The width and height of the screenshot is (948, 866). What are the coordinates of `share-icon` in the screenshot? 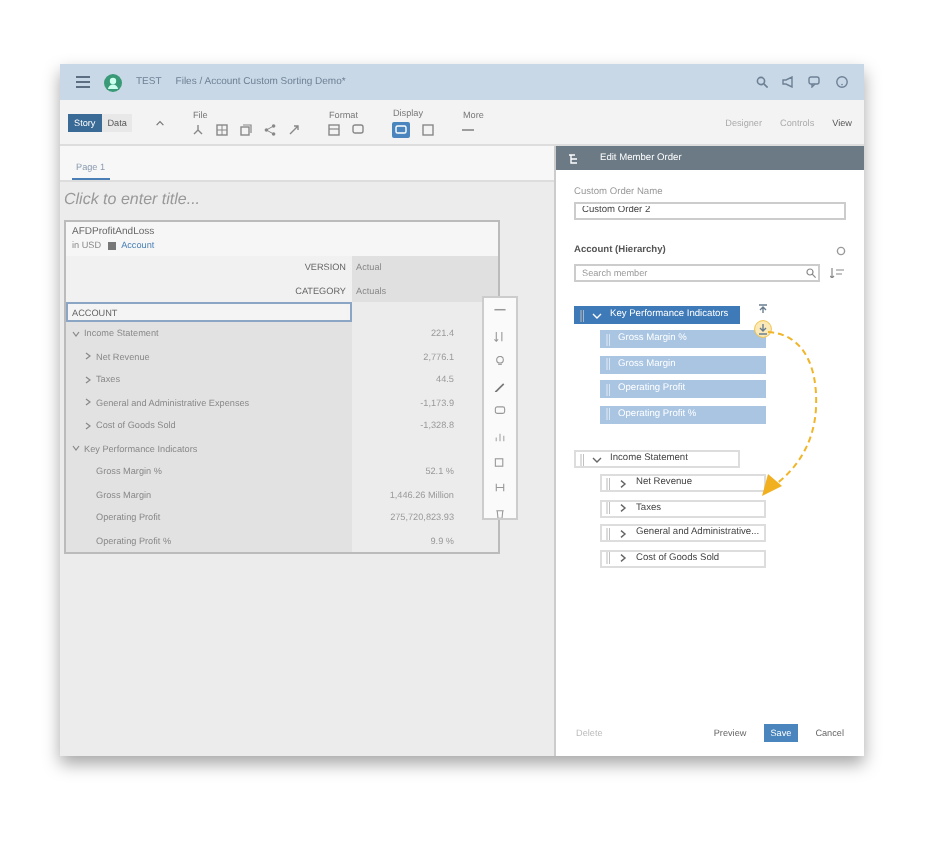 It's located at (270, 129).